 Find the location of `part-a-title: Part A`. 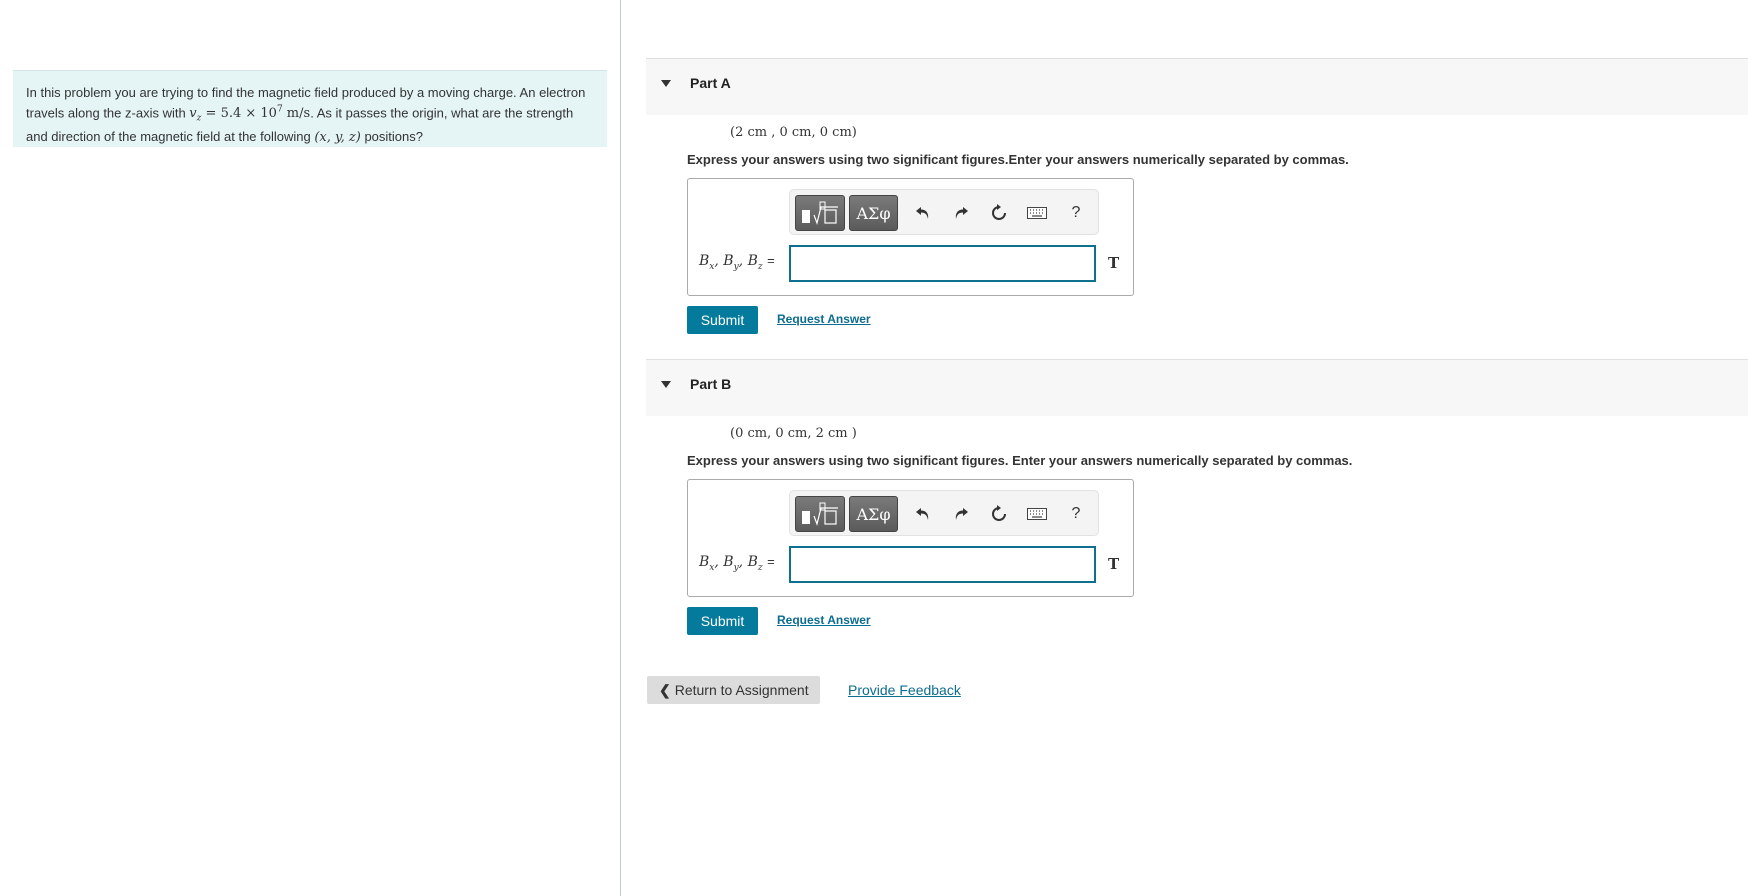

part-a-title: Part A is located at coordinates (710, 83).